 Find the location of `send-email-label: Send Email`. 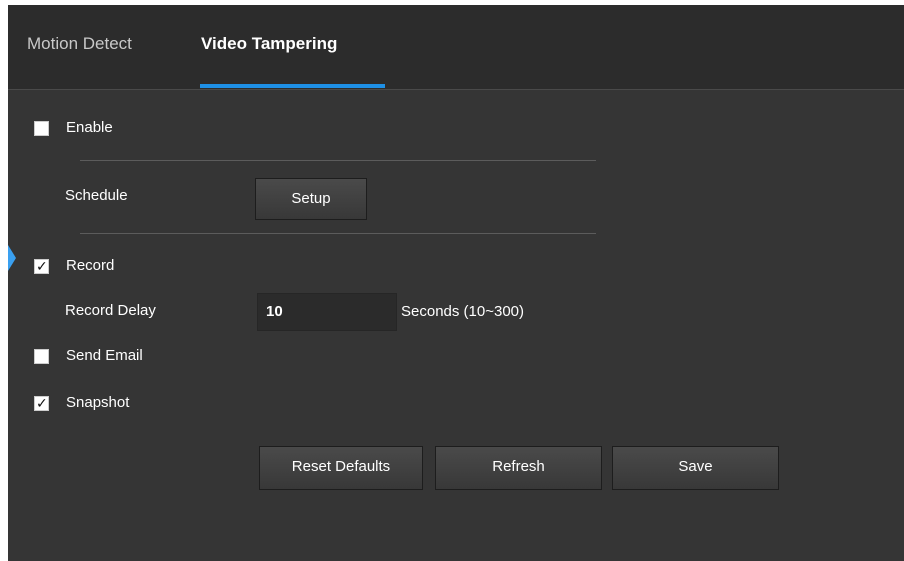

send-email-label: Send Email is located at coordinates (104, 355).